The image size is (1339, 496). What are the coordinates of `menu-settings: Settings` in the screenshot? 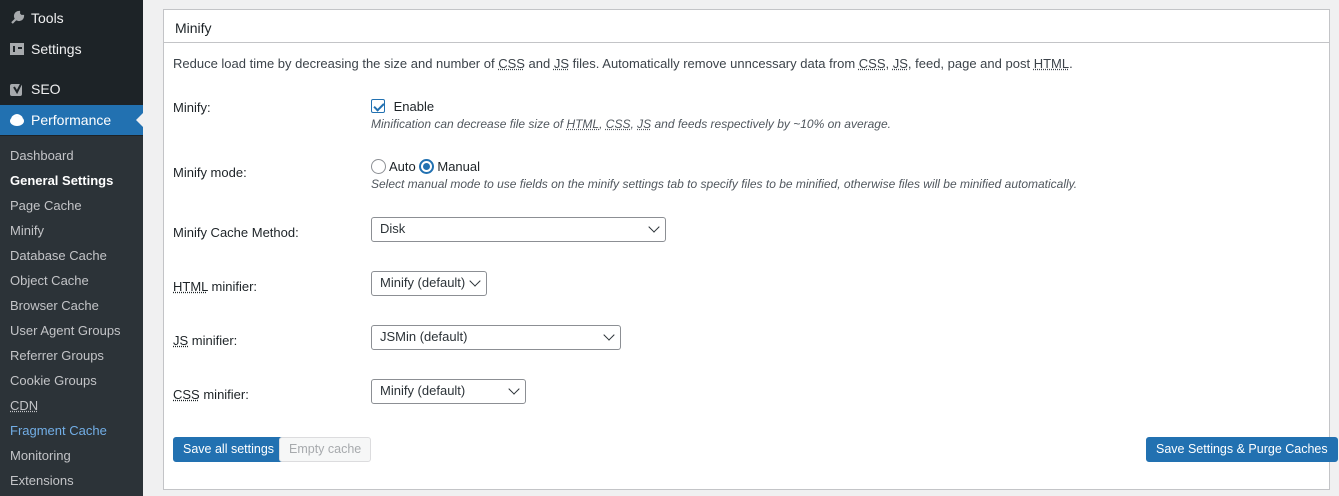 It's located at (71, 48).